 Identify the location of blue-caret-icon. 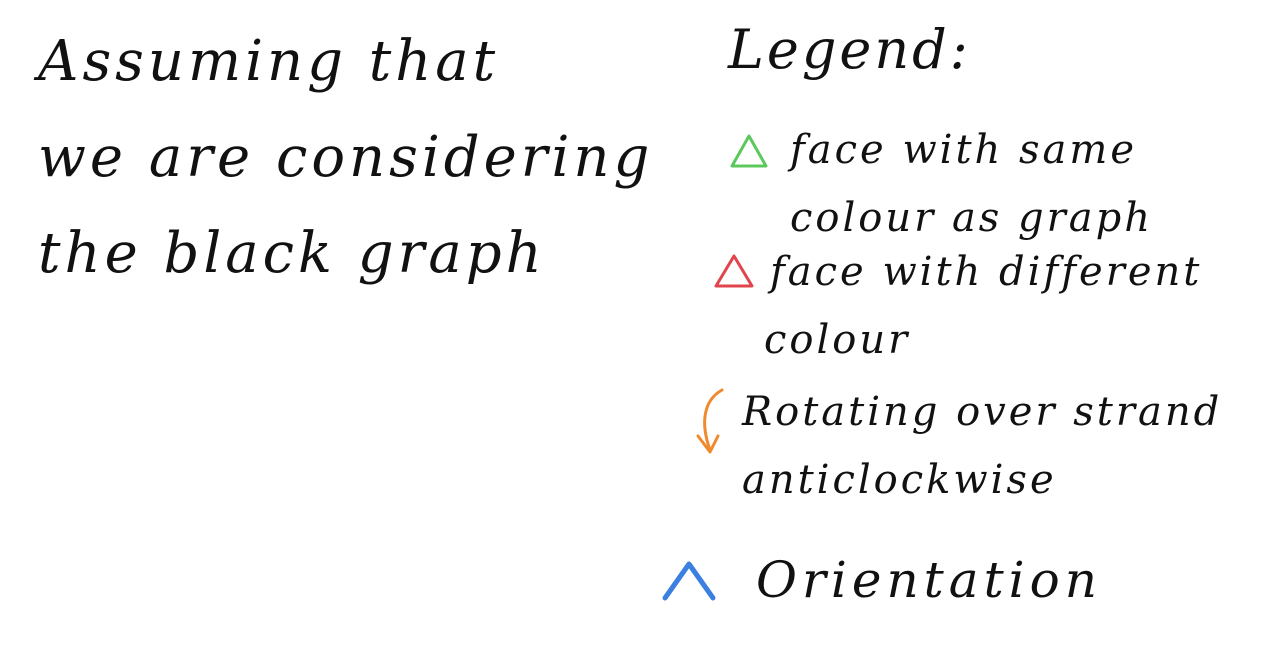
(689, 580).